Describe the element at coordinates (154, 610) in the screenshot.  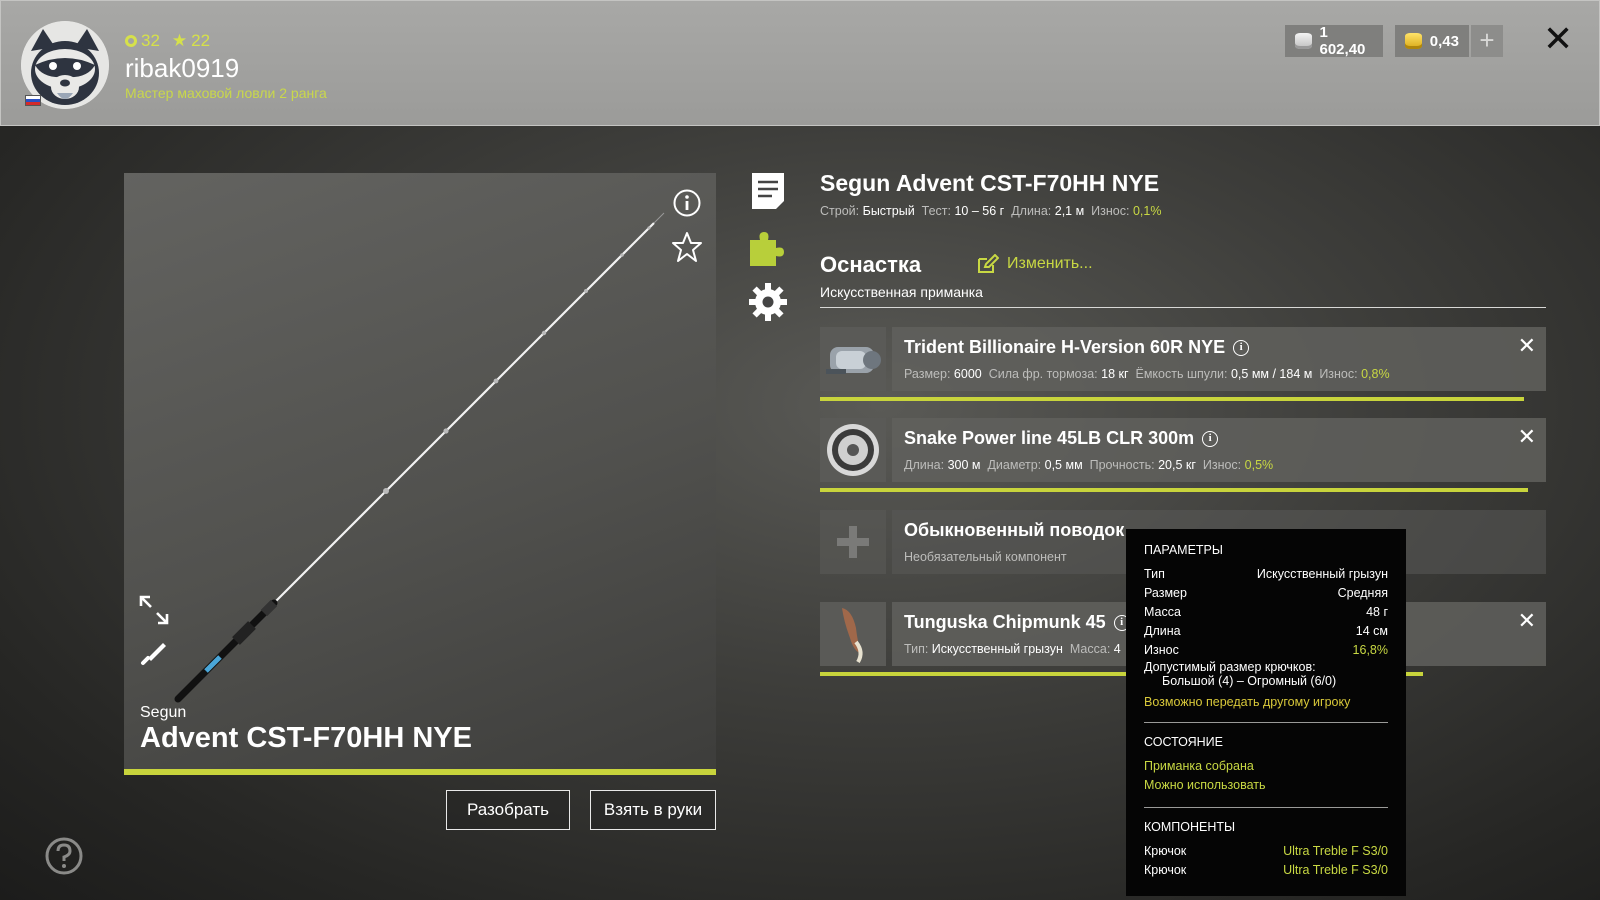
I see `expand-icon` at that location.